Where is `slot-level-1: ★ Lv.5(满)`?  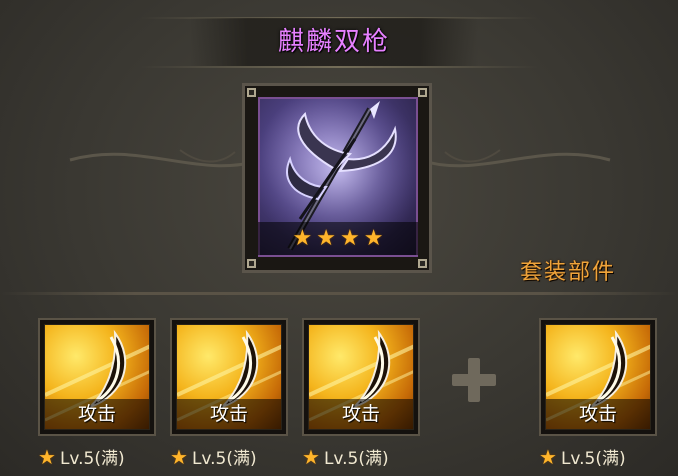 slot-level-1: ★ Lv.5(满) is located at coordinates (102, 457).